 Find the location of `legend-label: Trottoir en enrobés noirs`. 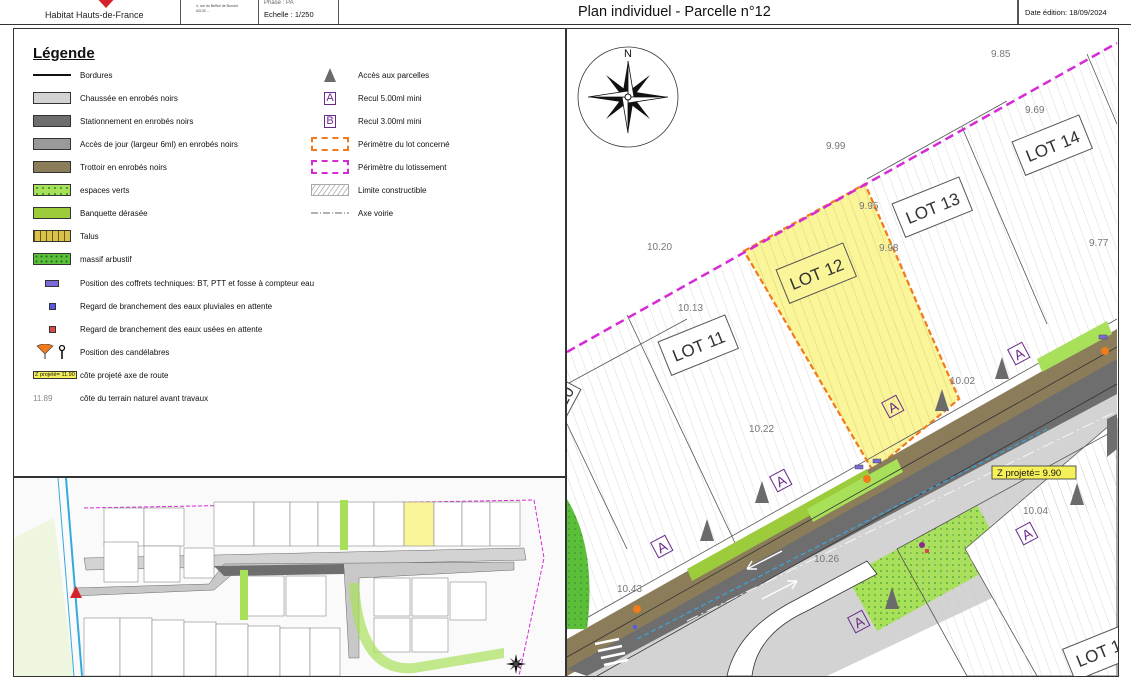

legend-label: Trottoir en enrobés noirs is located at coordinates (123, 167).